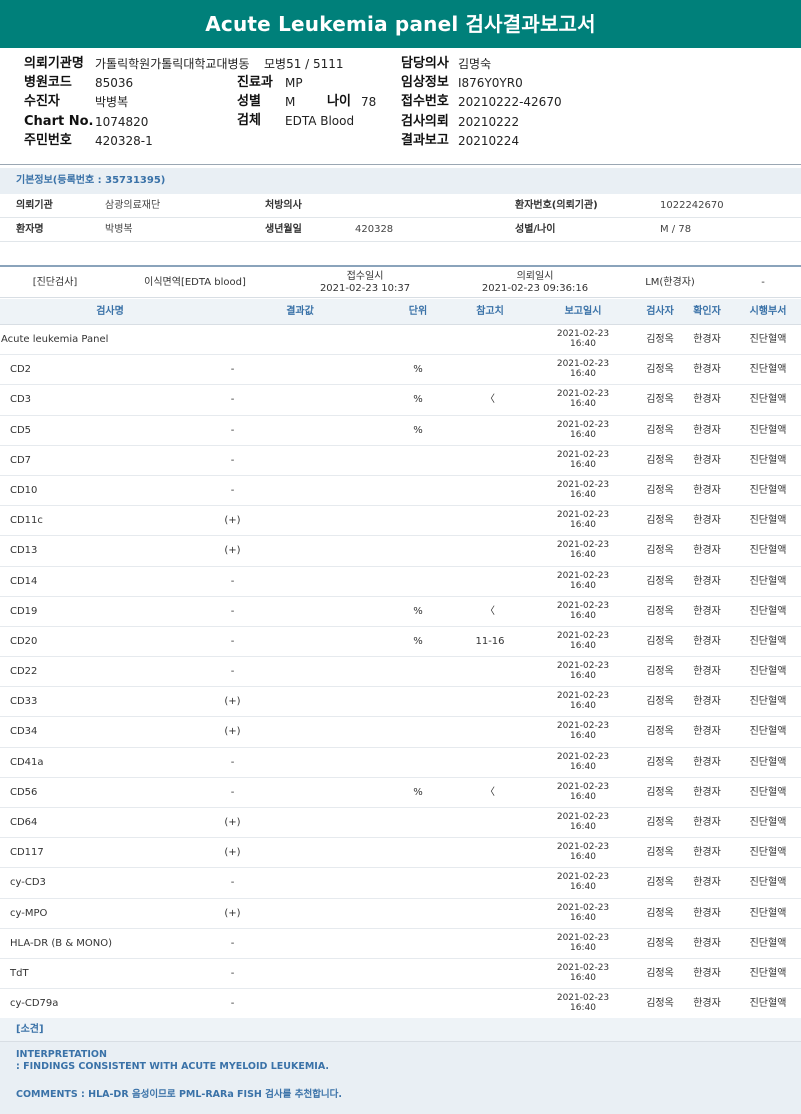 This screenshot has width=801, height=1114. What do you see at coordinates (24, 792) in the screenshot?
I see `test-name-cell: CD56` at bounding box center [24, 792].